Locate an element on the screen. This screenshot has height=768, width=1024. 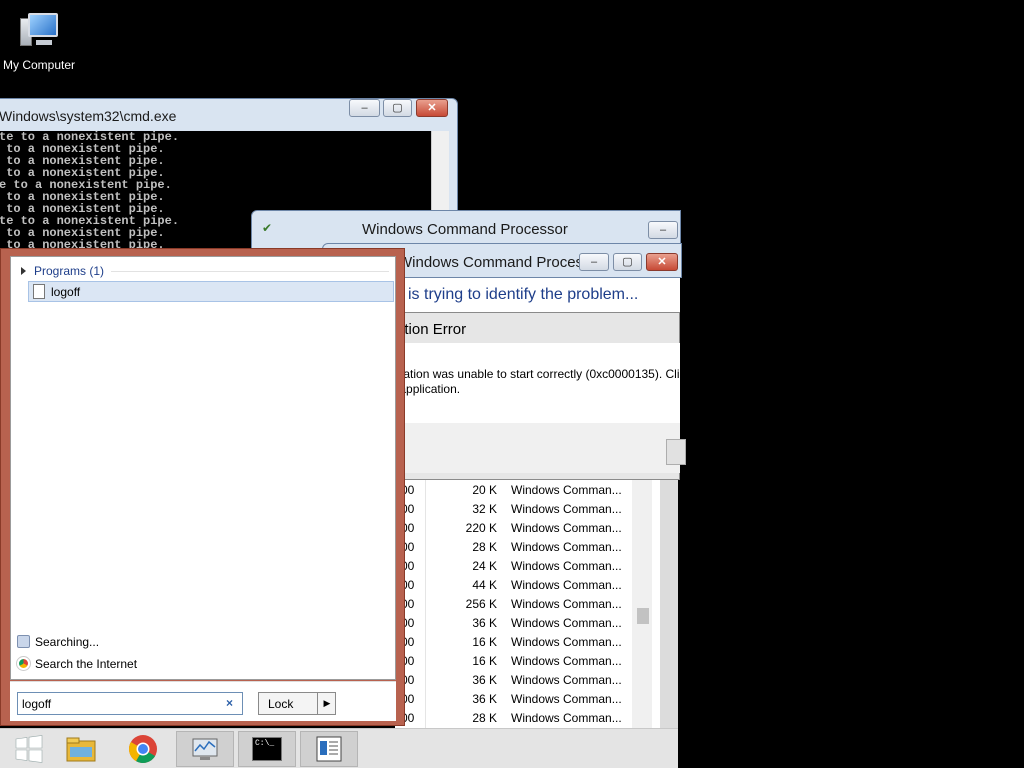
clear-search-icon: × is located at coordinates (229, 703).